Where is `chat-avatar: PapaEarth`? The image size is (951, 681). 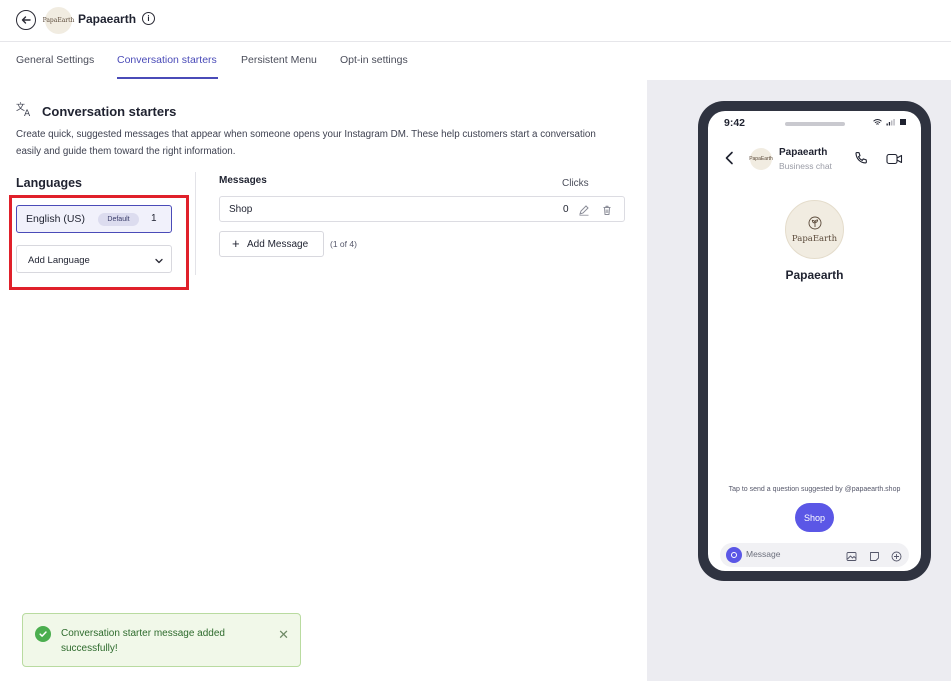
chat-avatar: PapaEarth is located at coordinates (761, 159).